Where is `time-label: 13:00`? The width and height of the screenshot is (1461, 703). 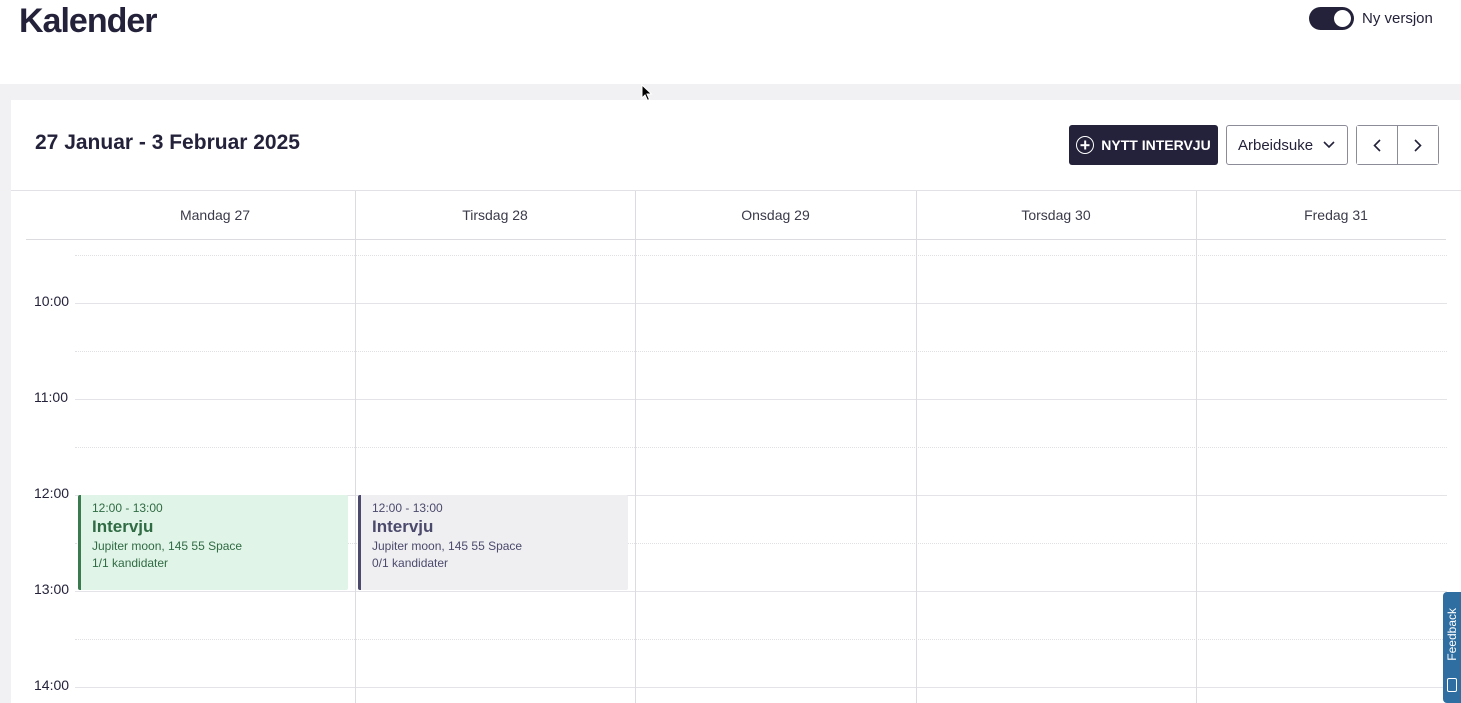
time-label: 13:00 is located at coordinates (52, 589).